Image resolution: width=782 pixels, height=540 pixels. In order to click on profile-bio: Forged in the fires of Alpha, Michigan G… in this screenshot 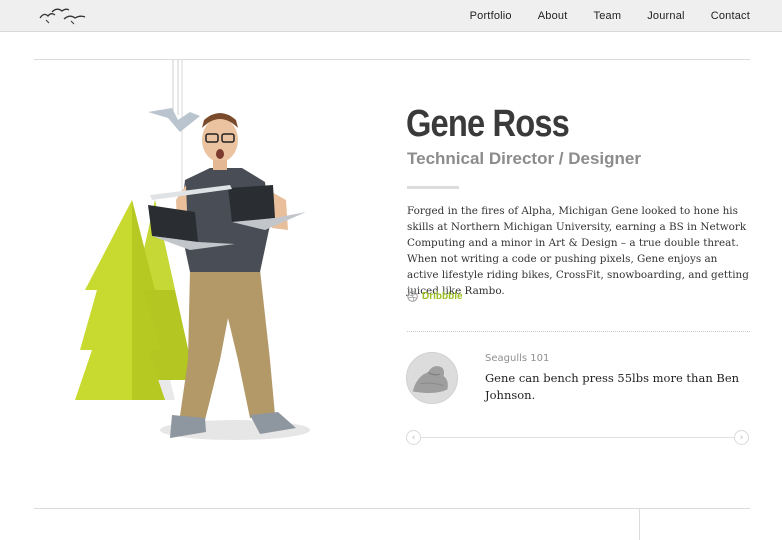, I will do `click(578, 251)`.